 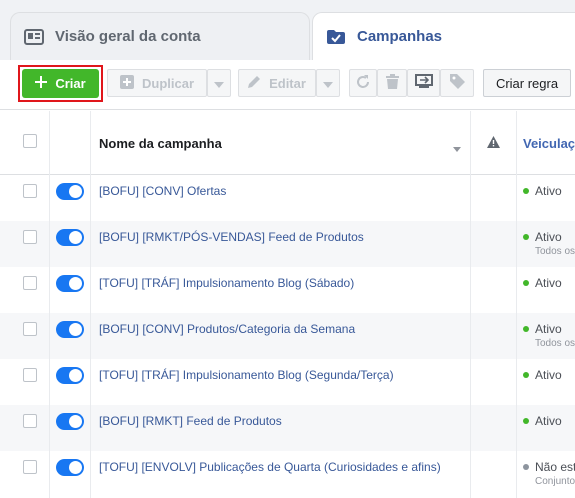 I want to click on edit-dropdown, so click(x=328, y=83).